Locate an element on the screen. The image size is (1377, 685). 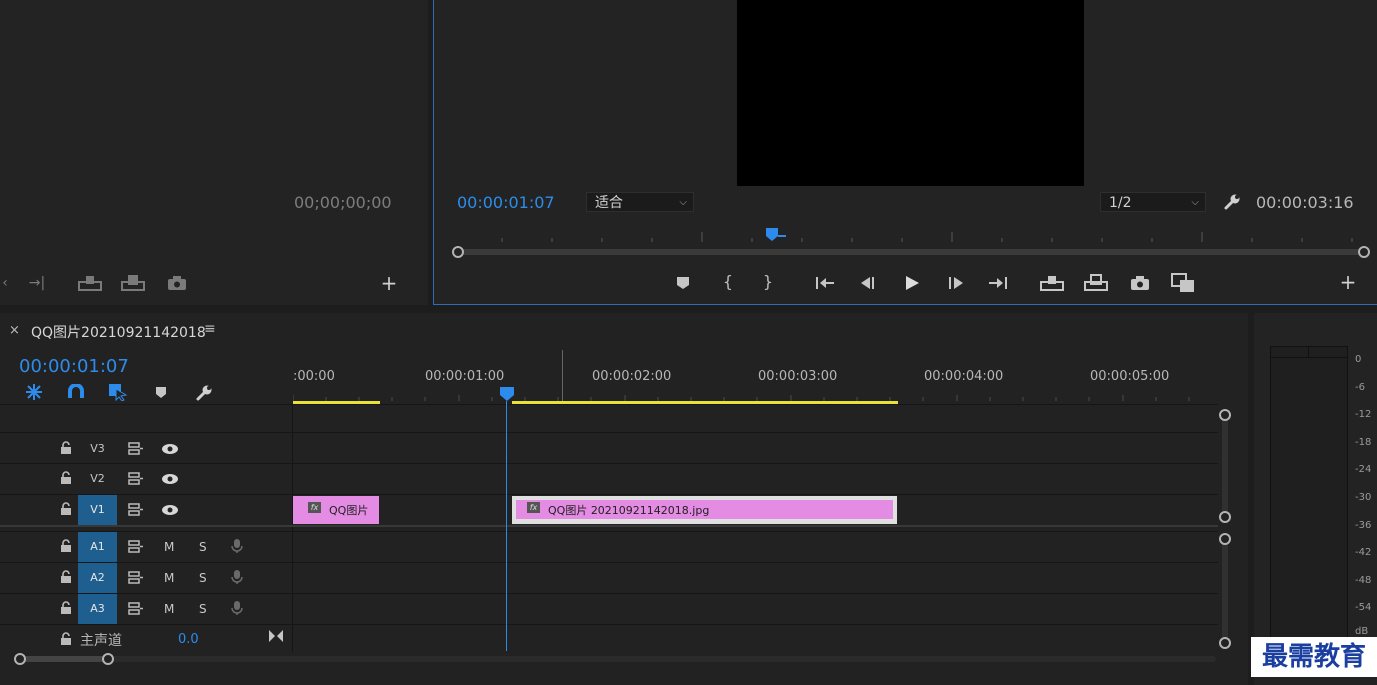
ruler-marker-line is located at coordinates (562, 375).